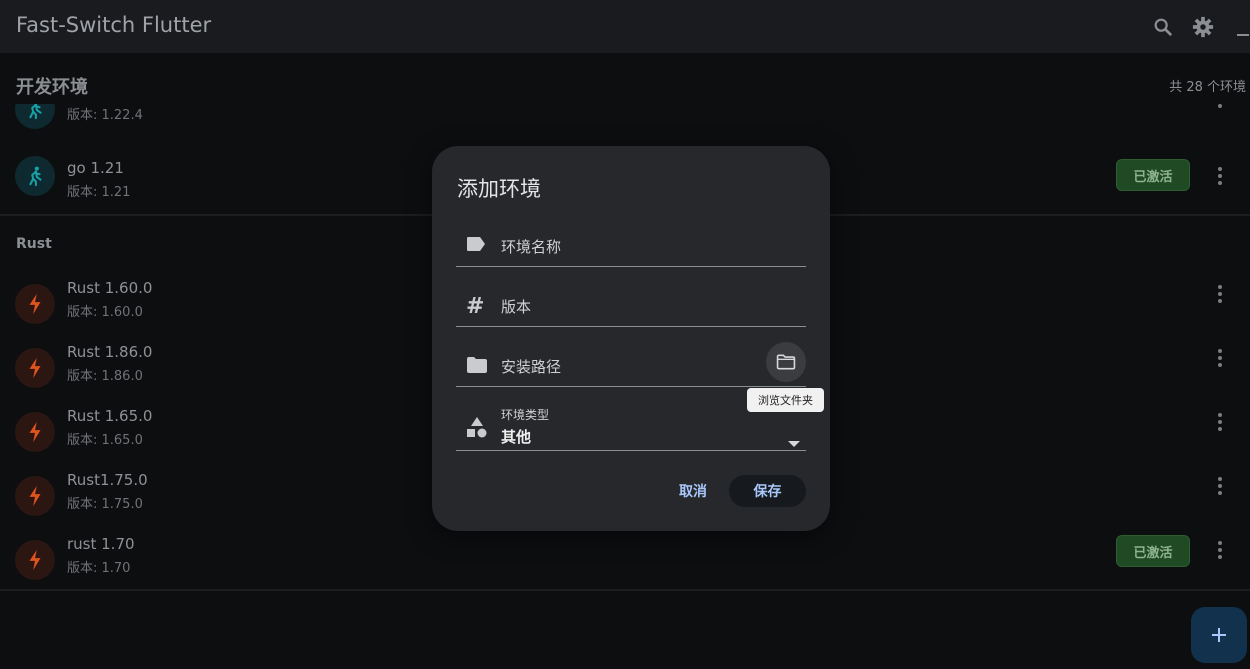 Image resolution: width=1250 pixels, height=669 pixels. I want to click on label-icon, so click(476, 246).